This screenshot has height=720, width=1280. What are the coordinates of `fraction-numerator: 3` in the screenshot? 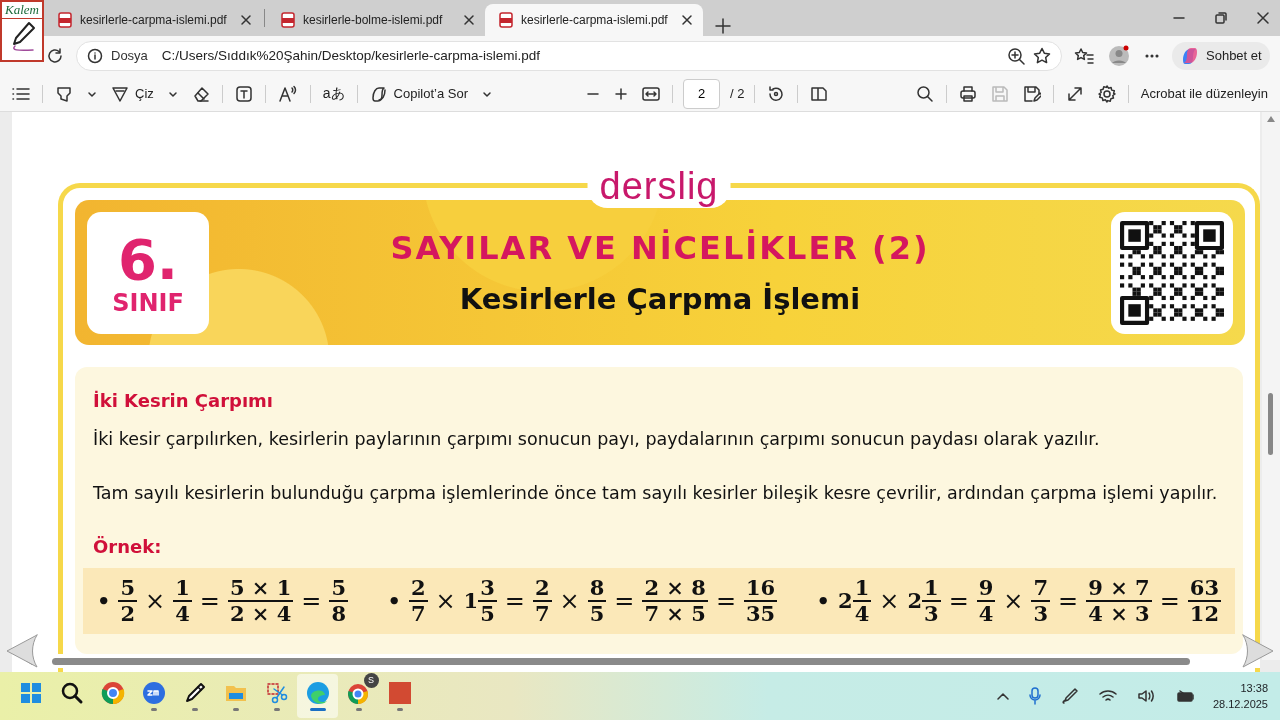 It's located at (487, 588).